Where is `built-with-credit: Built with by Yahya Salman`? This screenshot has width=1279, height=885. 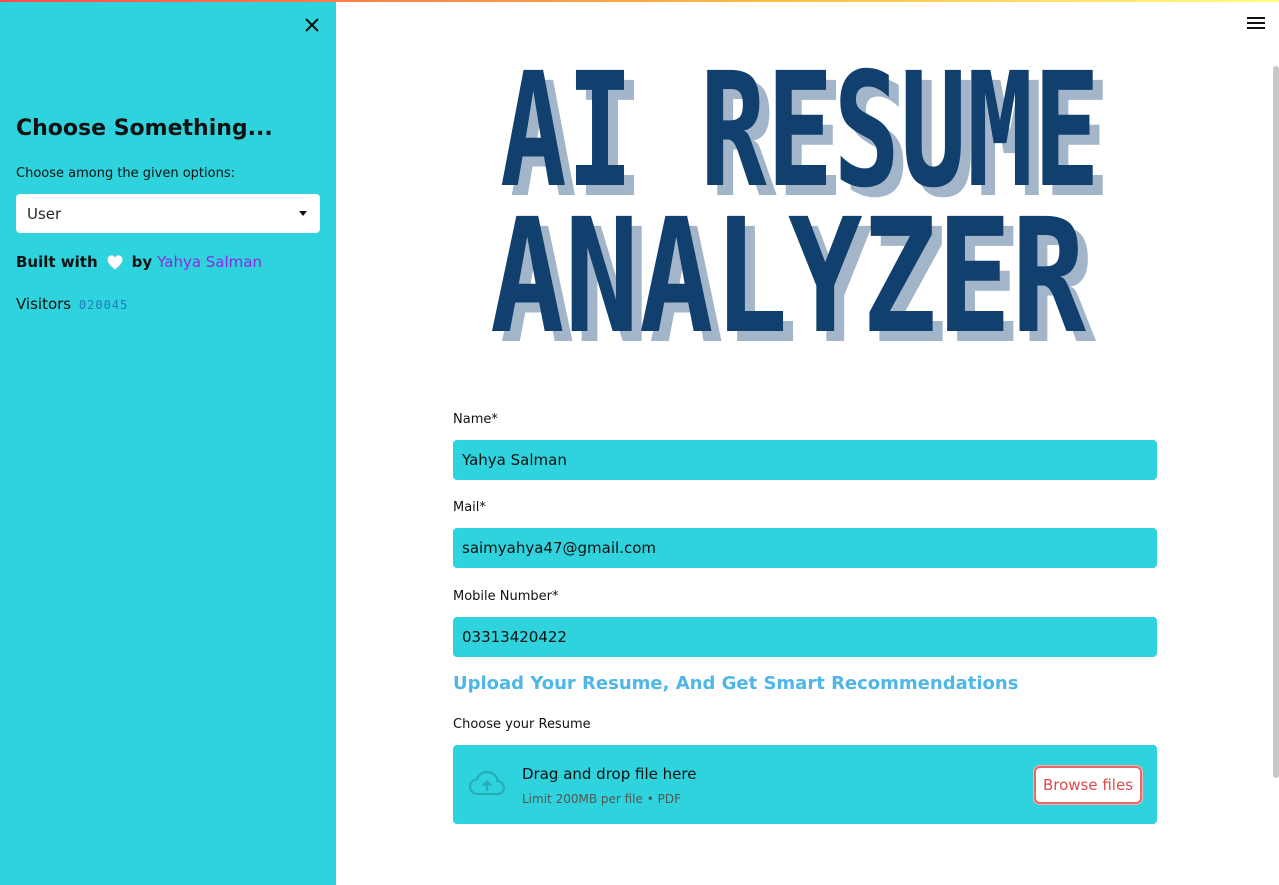 built-with-credit: Built with by Yahya Salman is located at coordinates (139, 262).